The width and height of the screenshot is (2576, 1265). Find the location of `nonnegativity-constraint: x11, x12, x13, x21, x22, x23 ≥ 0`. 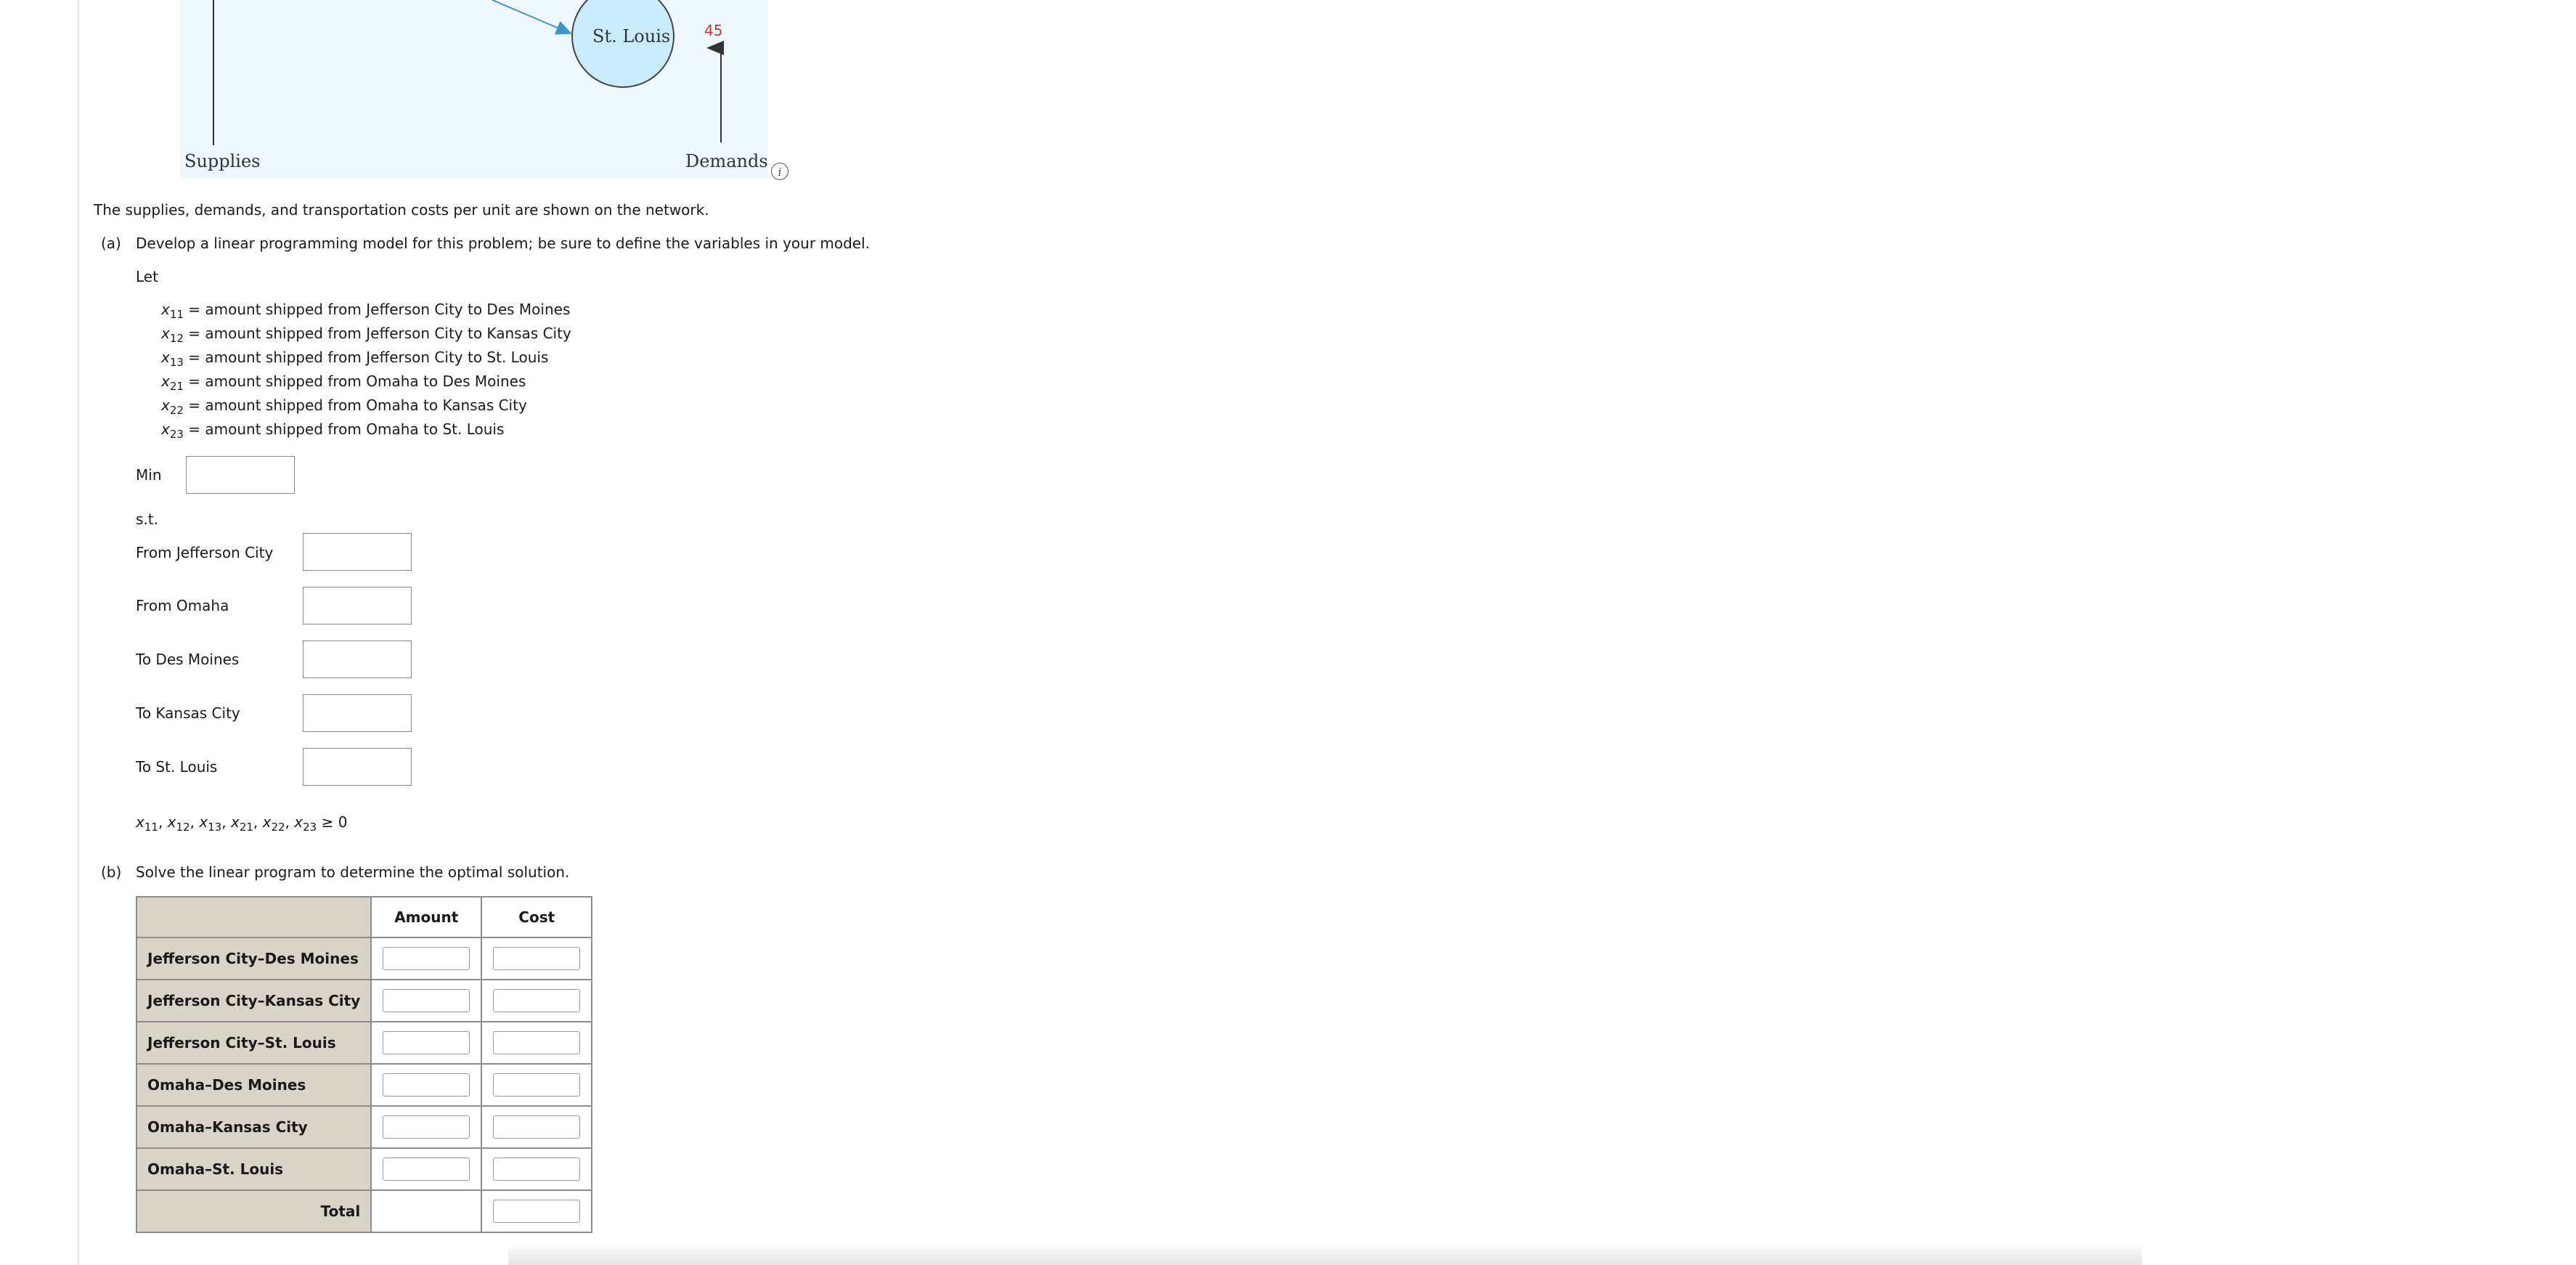

nonnegativity-constraint: x11, x12, x13, x21, x22, x23 ≥ 0 is located at coordinates (242, 824).